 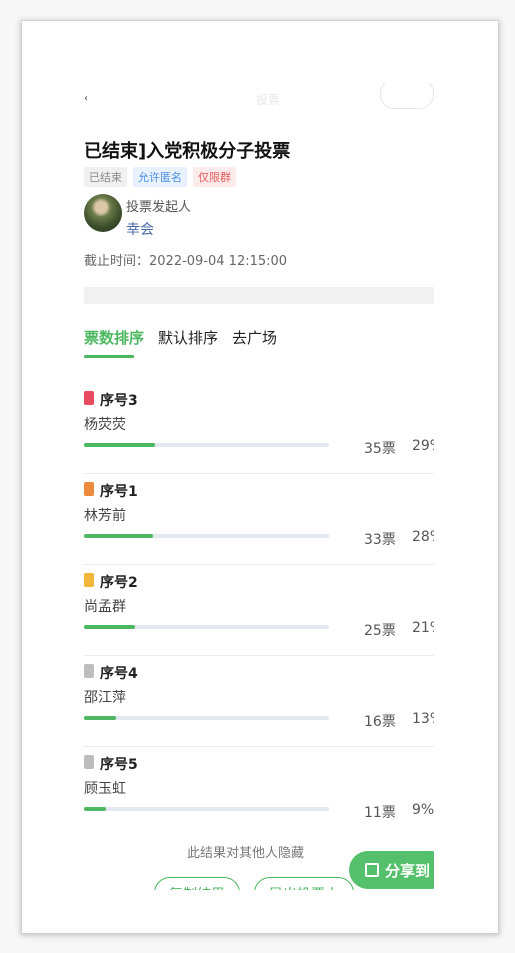 What do you see at coordinates (197, 883) in the screenshot?
I see `copy-result-button: 复制结果` at bounding box center [197, 883].